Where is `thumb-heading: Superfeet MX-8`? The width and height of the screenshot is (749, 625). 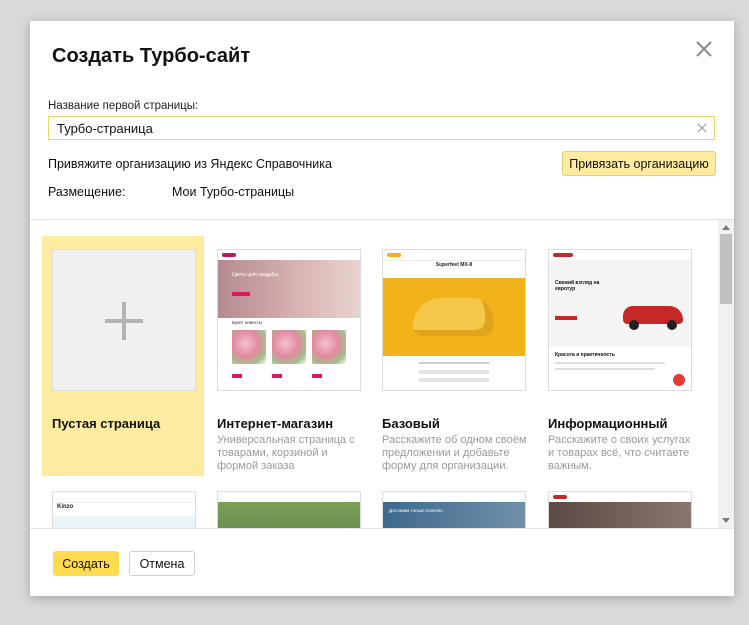 thumb-heading: Superfeet MX-8 is located at coordinates (454, 265).